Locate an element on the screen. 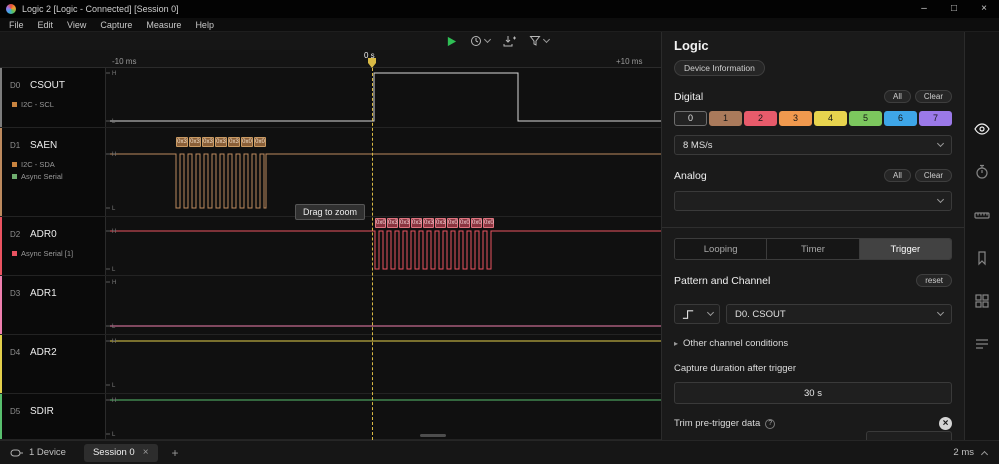  analog-clear-button: Clear is located at coordinates (933, 175).